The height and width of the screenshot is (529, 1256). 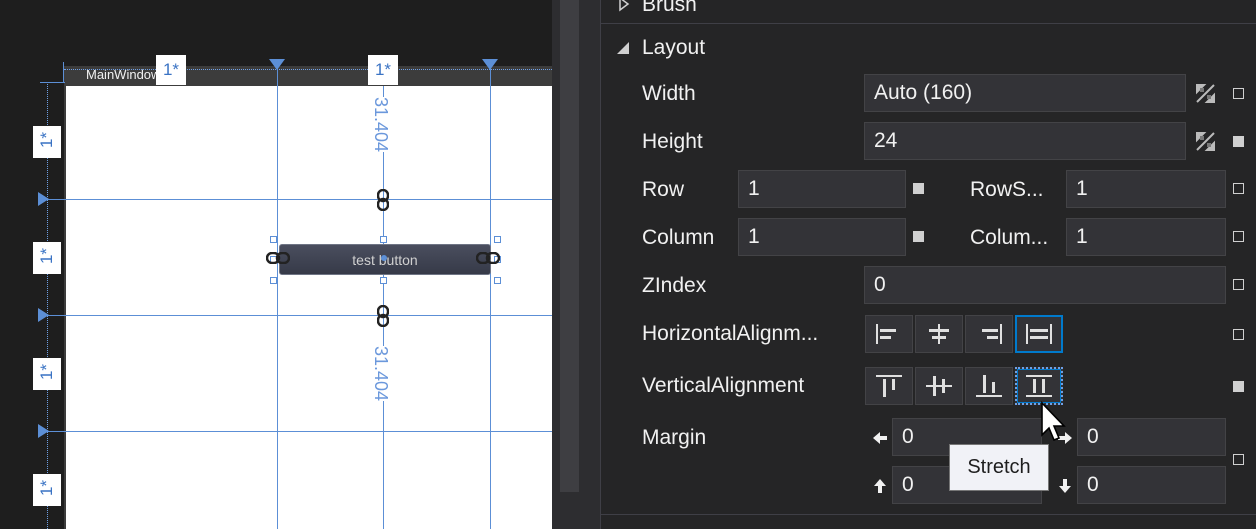 I want to click on ruler-corner-v, so click(x=63, y=72).